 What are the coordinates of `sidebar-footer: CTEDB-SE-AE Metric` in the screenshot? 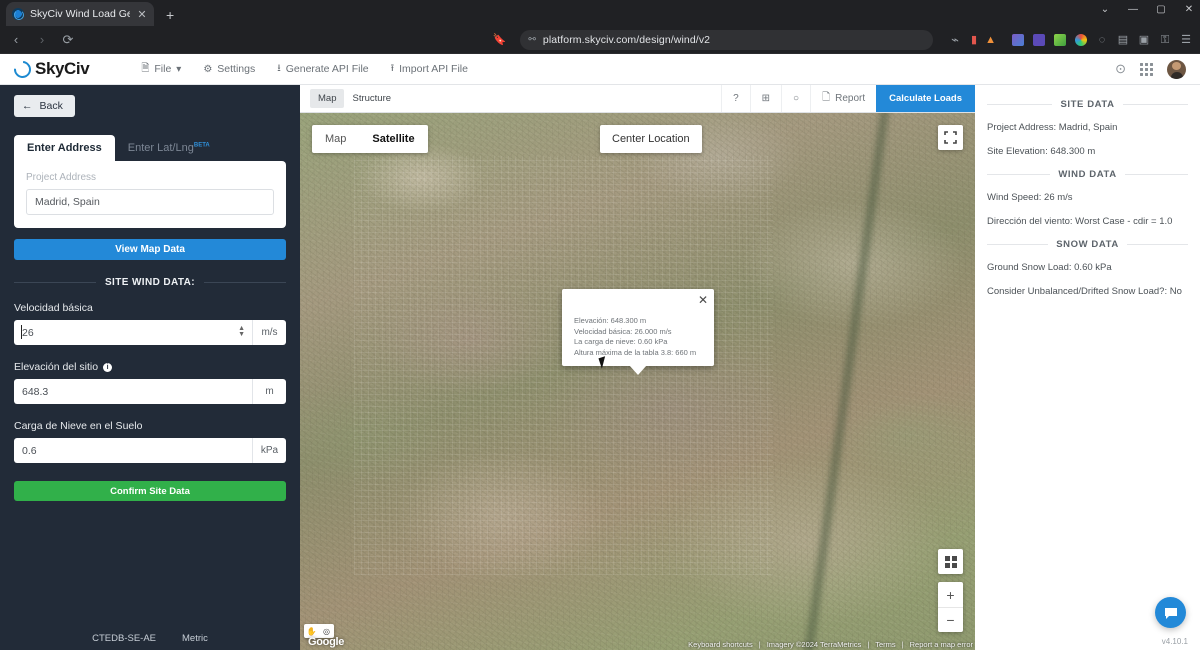 It's located at (150, 638).